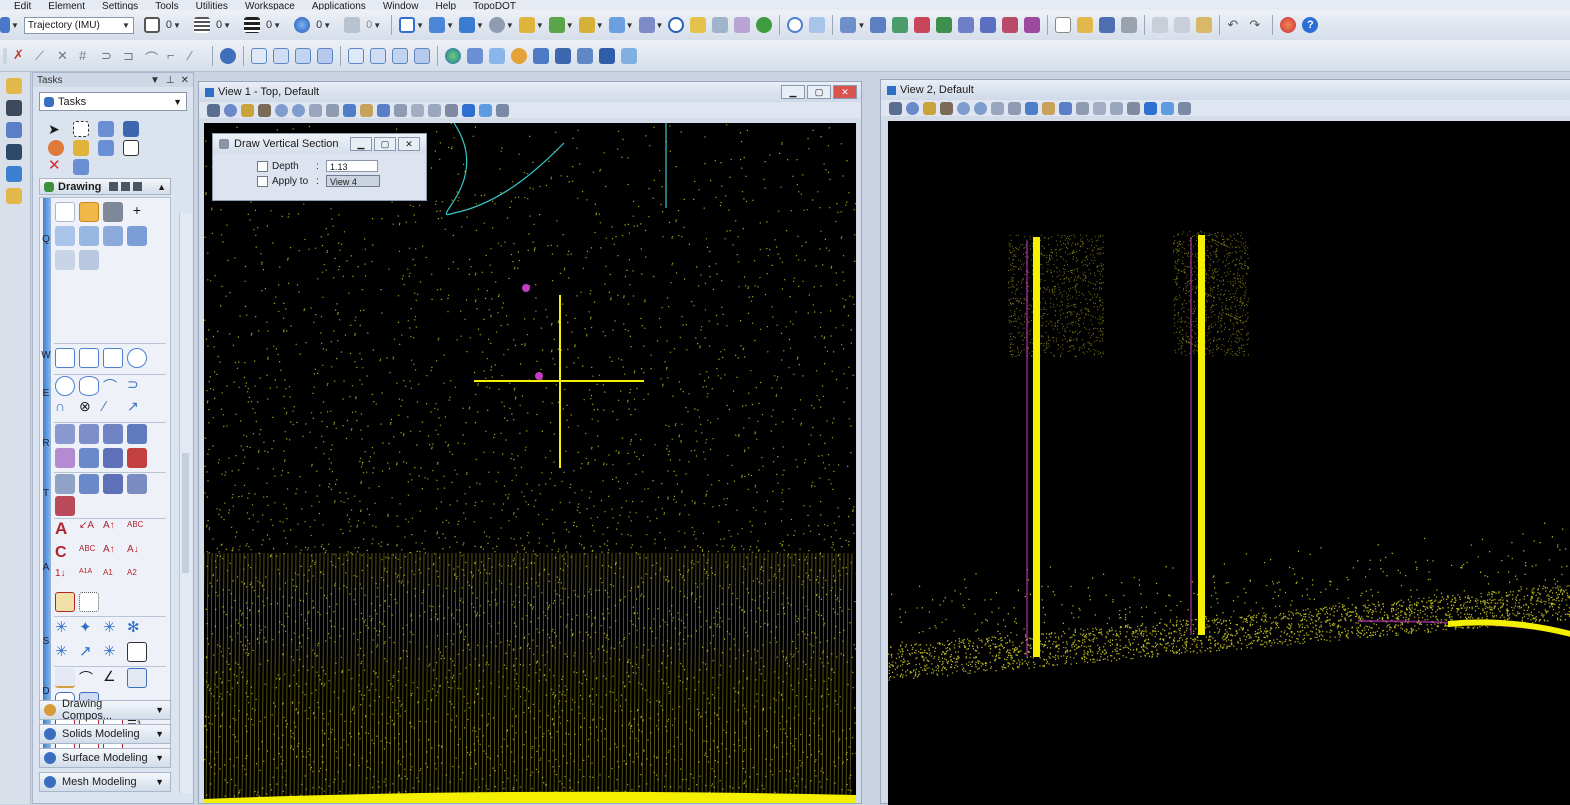  What do you see at coordinates (468, 110) in the screenshot?
I see `saved-view-icon` at bounding box center [468, 110].